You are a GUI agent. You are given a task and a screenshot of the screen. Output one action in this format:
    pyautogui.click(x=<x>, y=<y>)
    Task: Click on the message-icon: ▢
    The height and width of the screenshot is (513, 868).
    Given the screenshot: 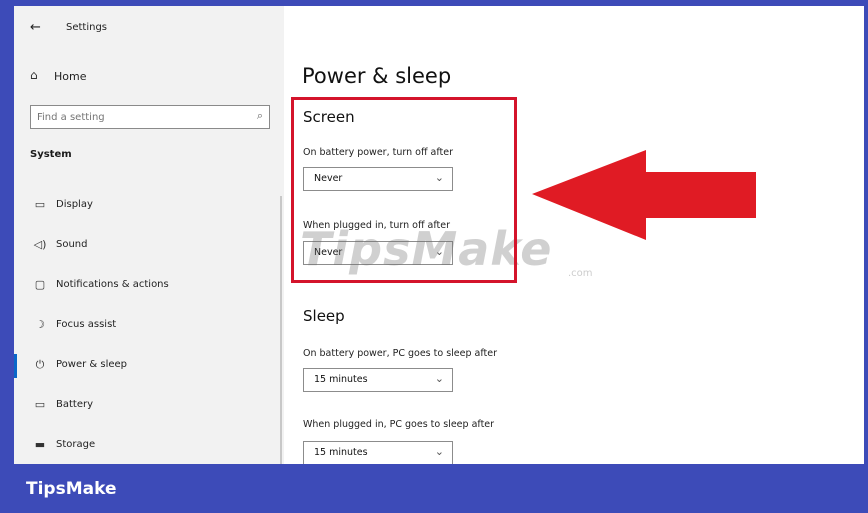 What is the action you would take?
    pyautogui.click(x=40, y=284)
    